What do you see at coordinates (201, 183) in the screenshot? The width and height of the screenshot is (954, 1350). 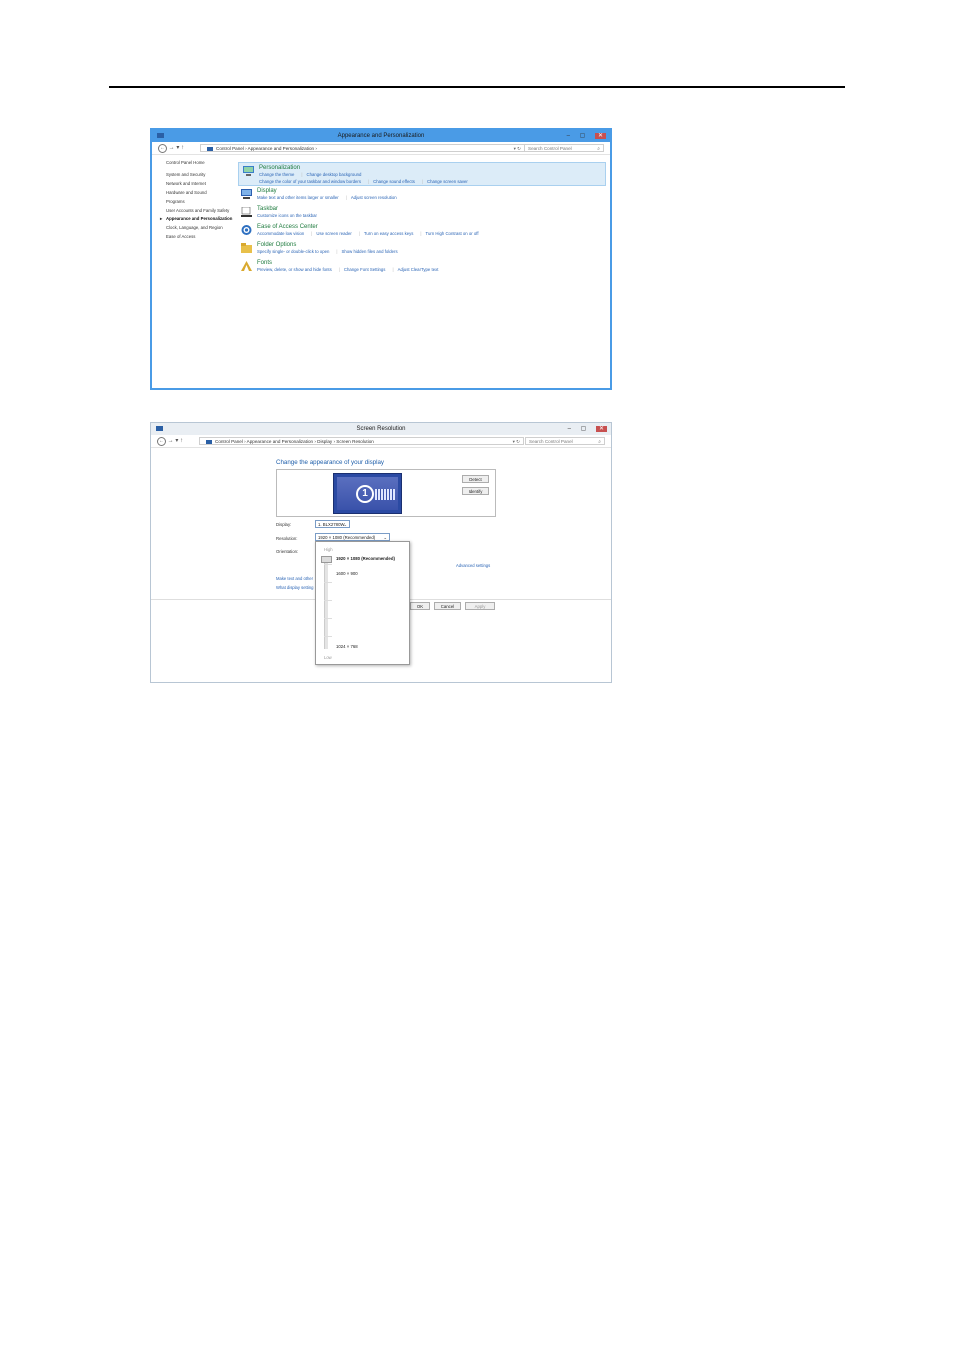 I see `sidebar-item-network: Network and Internet` at bounding box center [201, 183].